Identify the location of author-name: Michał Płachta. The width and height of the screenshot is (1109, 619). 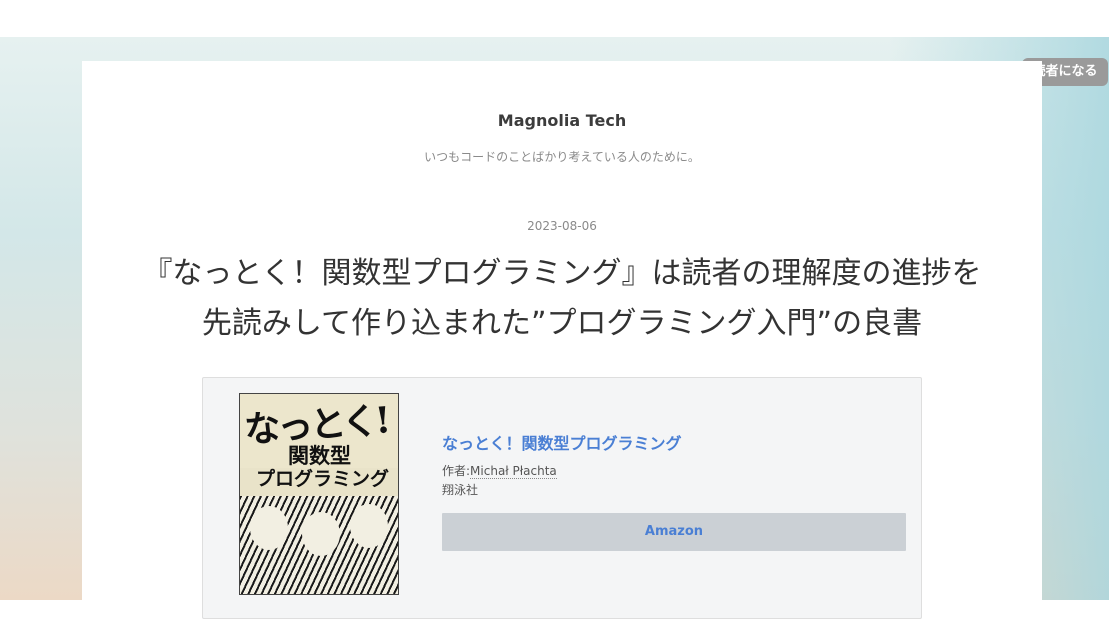
(513, 471).